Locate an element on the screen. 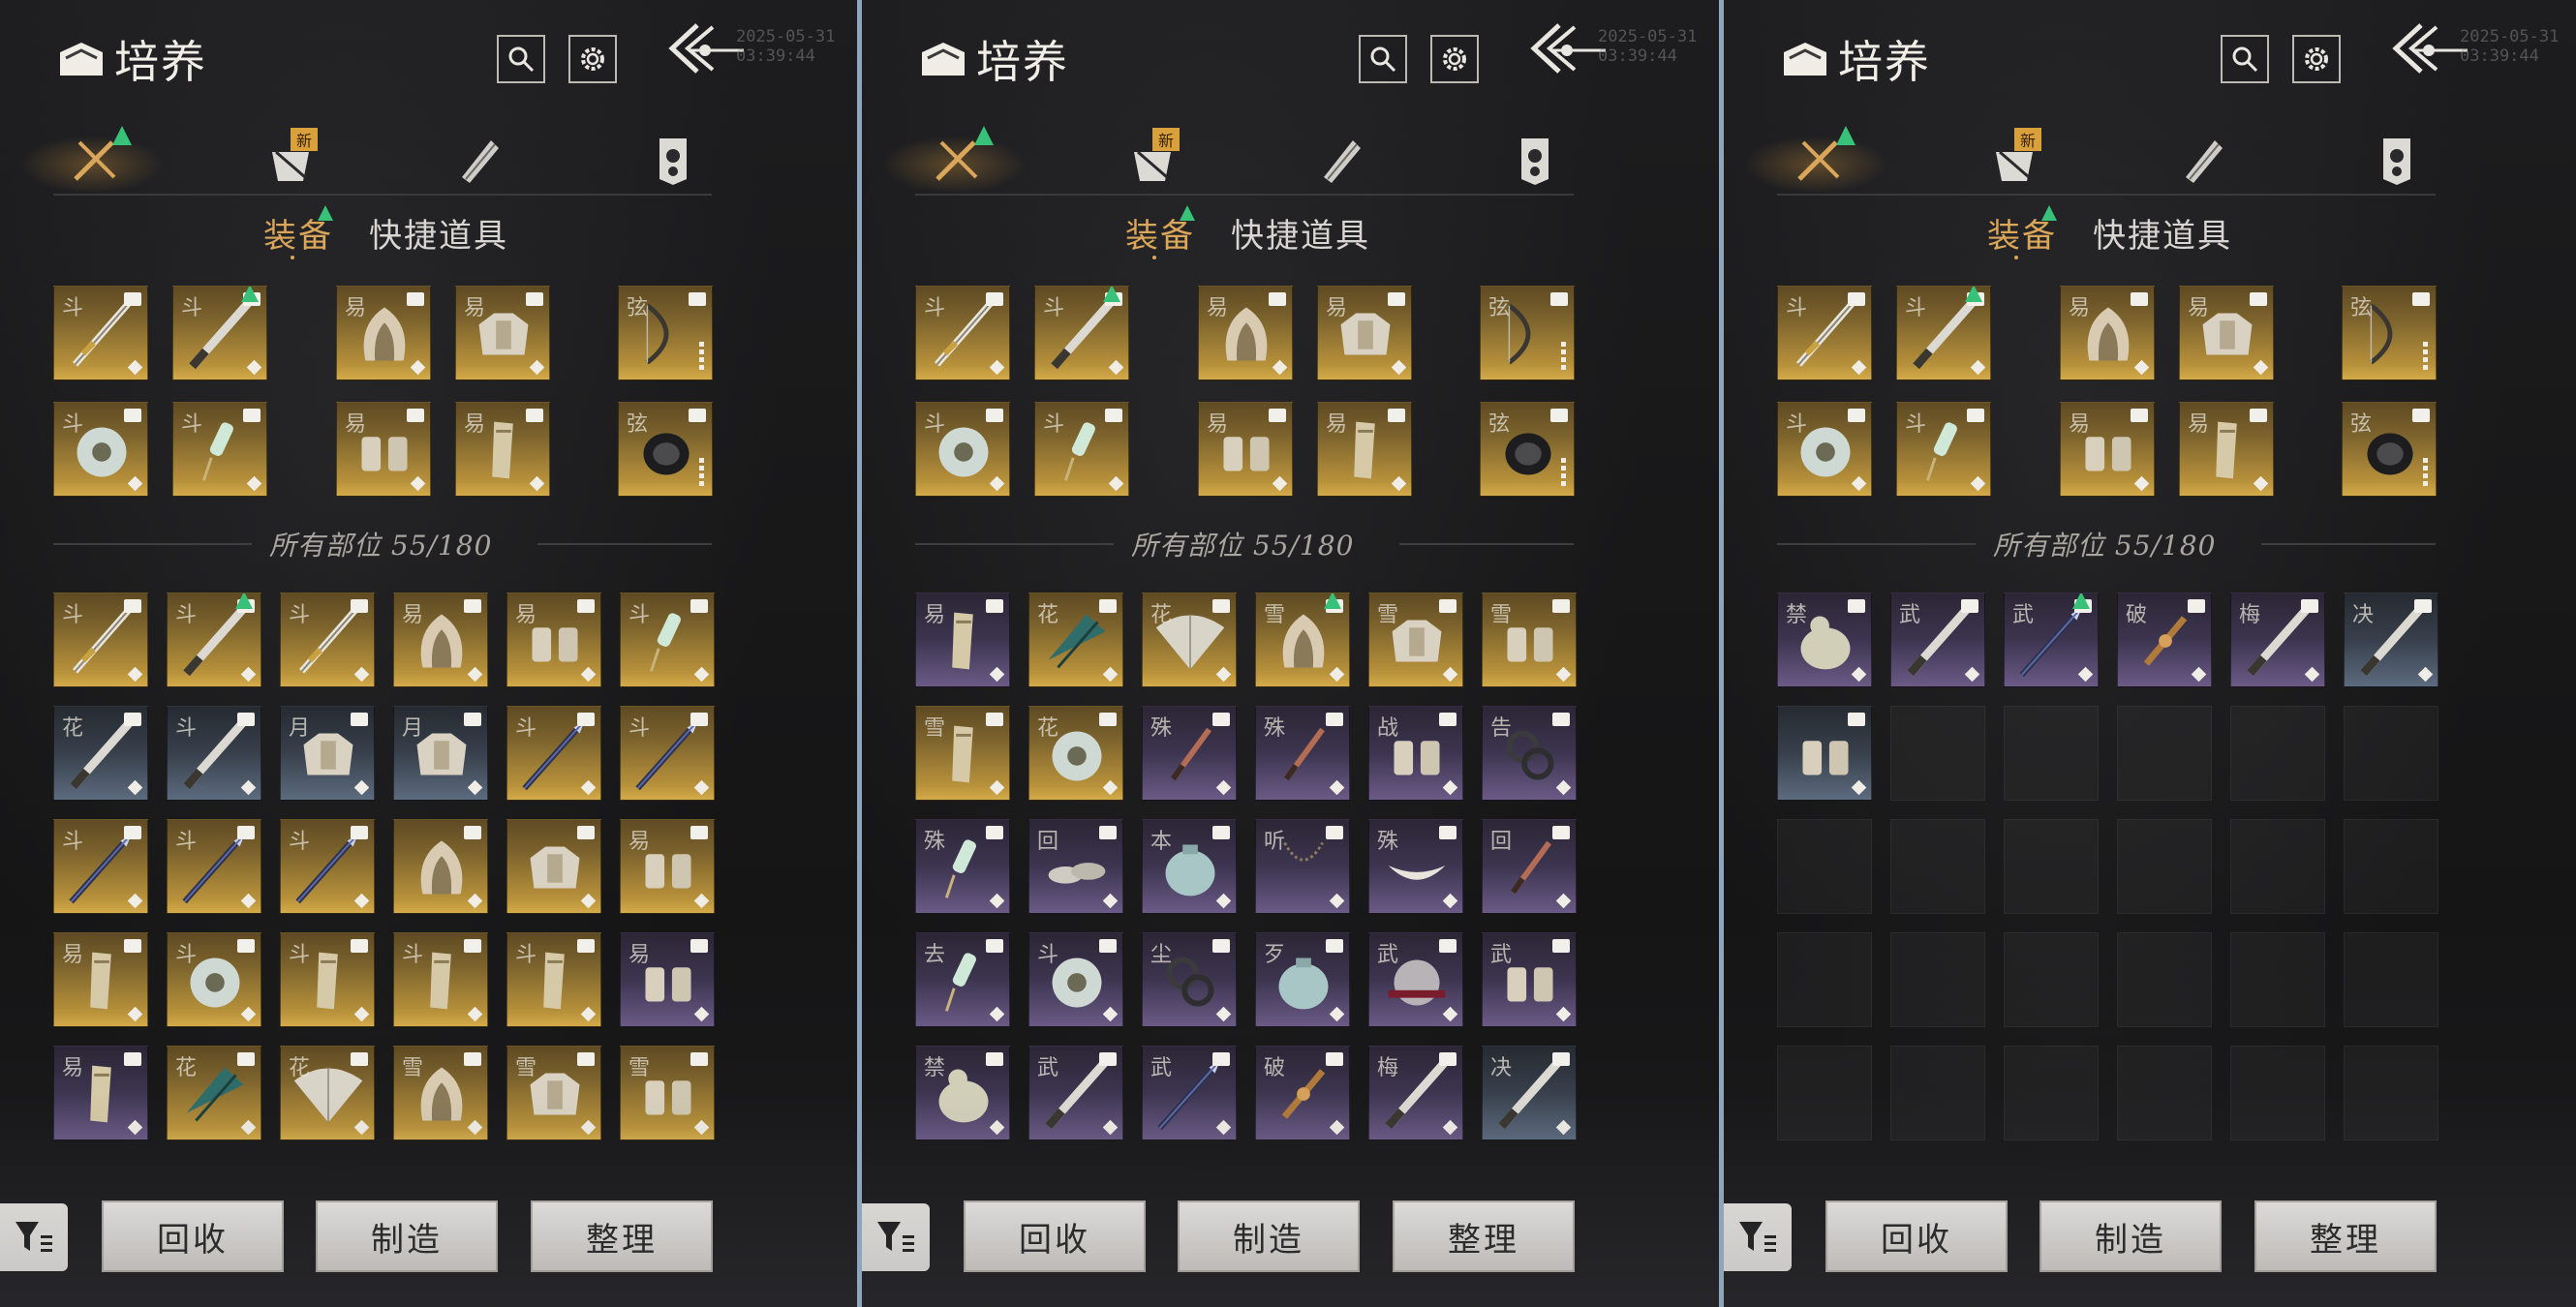 The height and width of the screenshot is (1307, 2576). settings-button is located at coordinates (592, 59).